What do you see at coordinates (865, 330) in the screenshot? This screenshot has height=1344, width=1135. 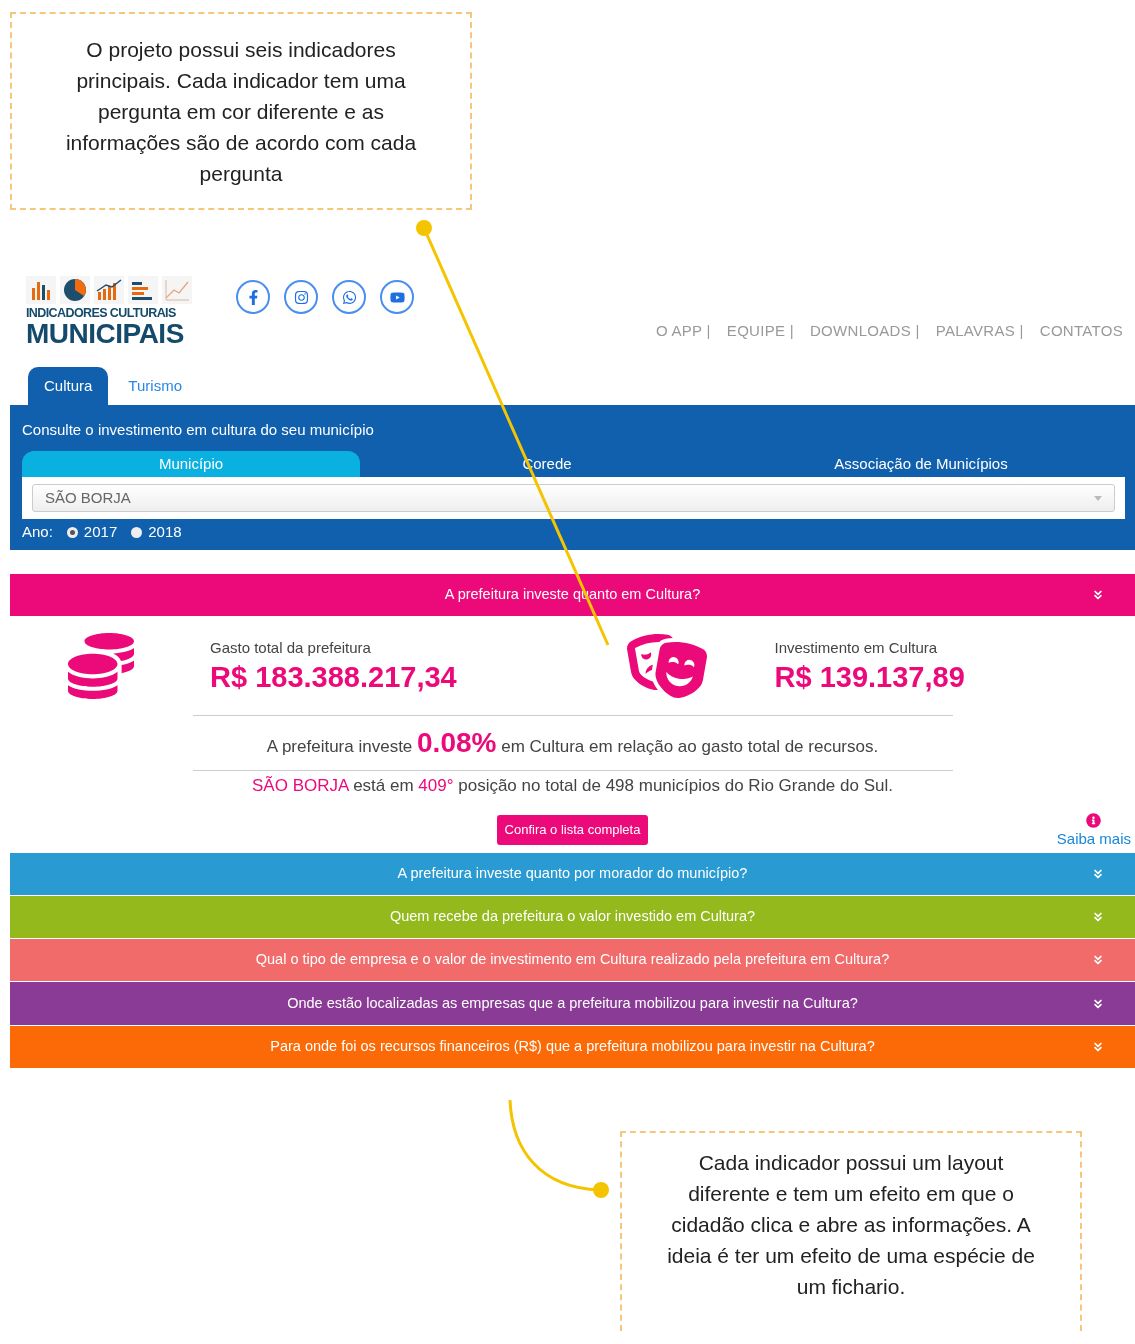 I see `nav-link: DOWNLOADS |` at bounding box center [865, 330].